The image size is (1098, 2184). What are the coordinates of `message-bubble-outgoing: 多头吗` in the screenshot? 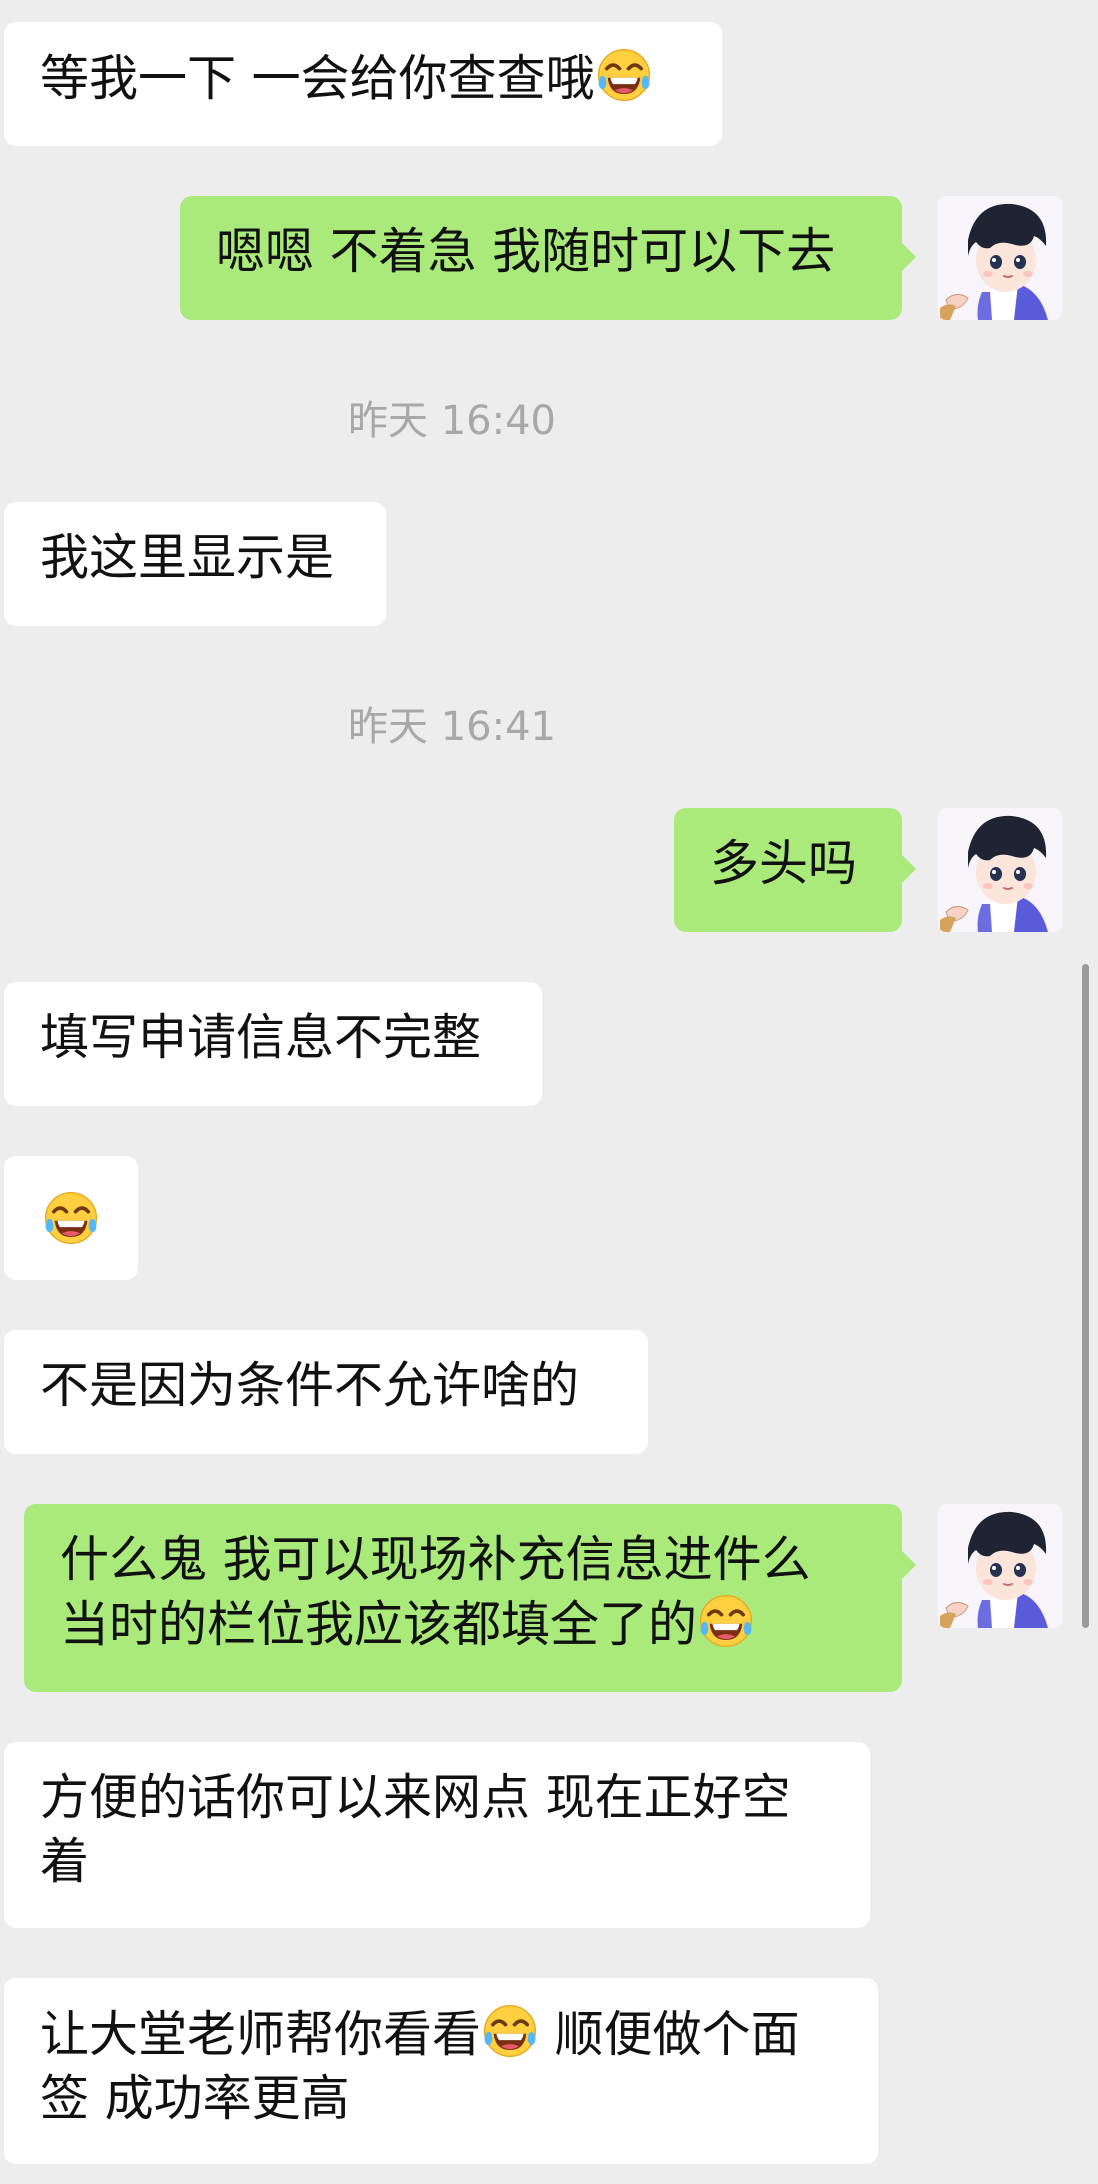 It's located at (795, 870).